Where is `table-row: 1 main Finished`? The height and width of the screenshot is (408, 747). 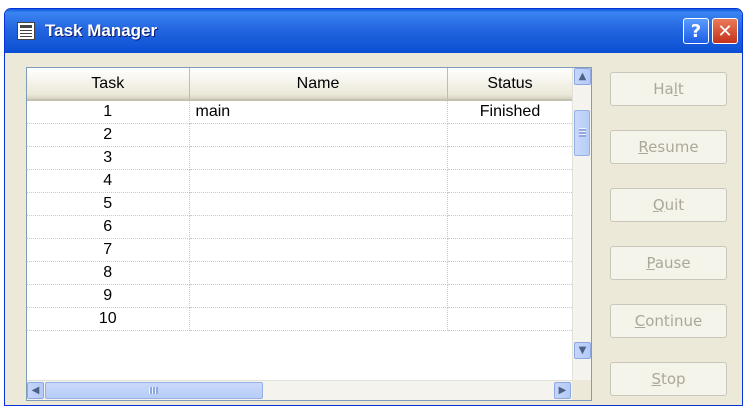 table-row: 1 main Finished is located at coordinates (300, 112).